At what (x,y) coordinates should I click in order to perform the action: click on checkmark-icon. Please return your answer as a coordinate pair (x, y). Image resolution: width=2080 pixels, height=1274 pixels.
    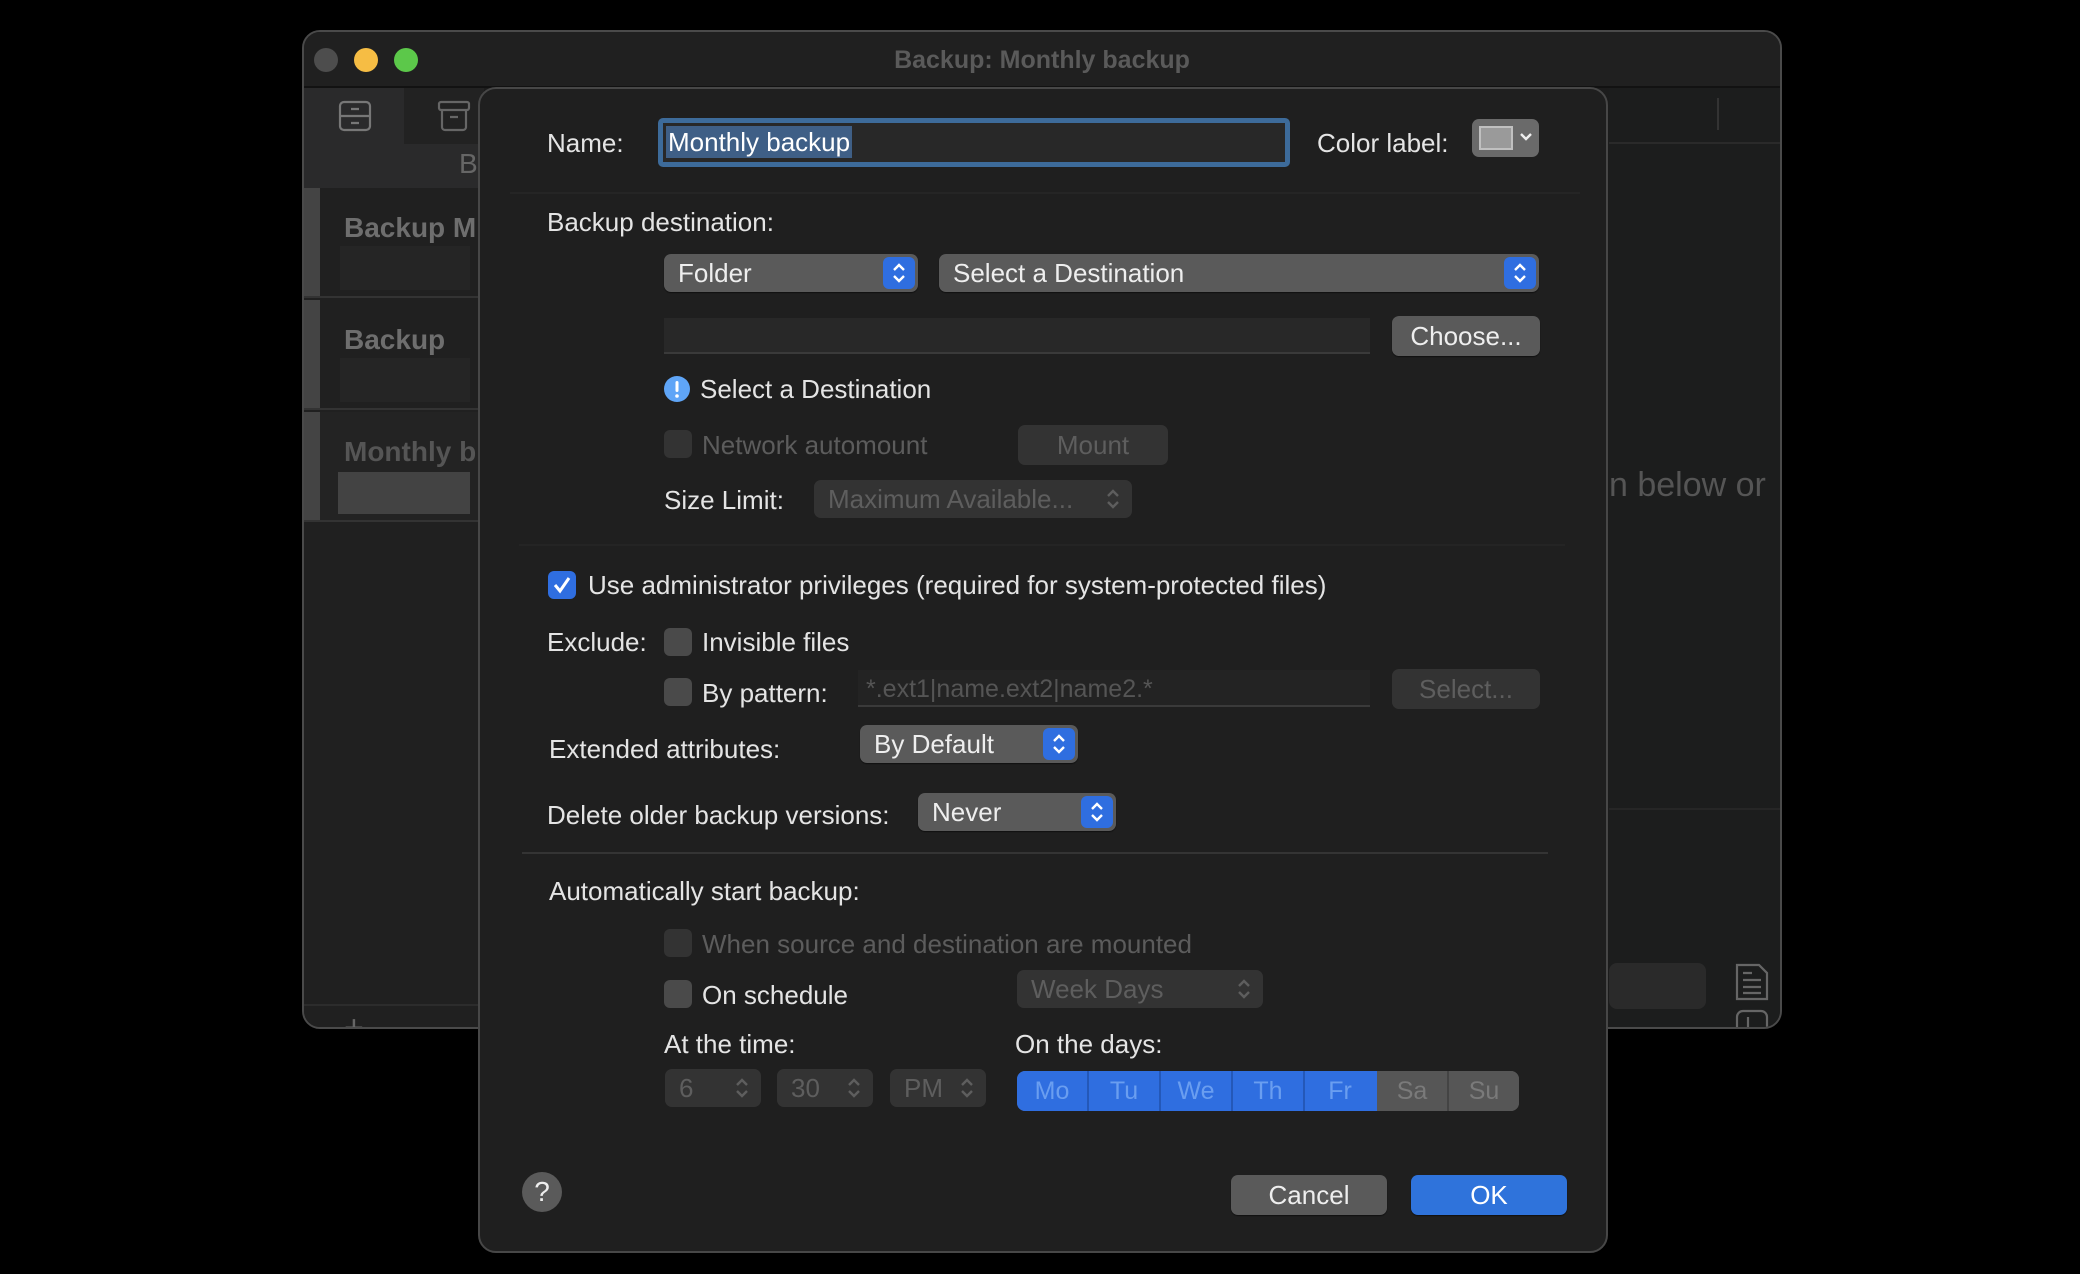
    Looking at the image, I should click on (562, 585).